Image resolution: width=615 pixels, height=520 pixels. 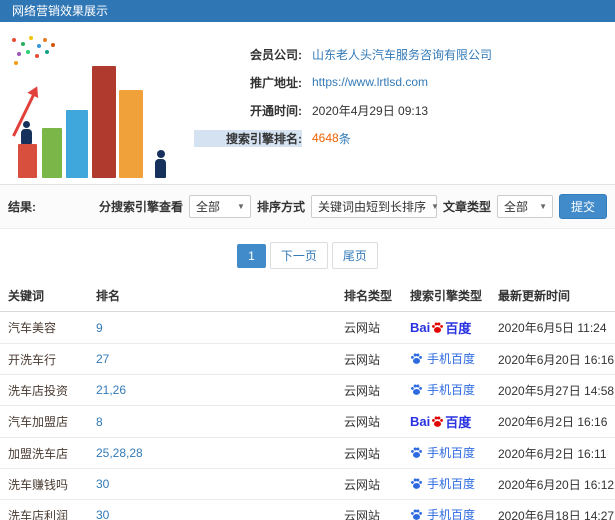 I want to click on header-engine-type: 搜索引擎类型, so click(x=446, y=296).